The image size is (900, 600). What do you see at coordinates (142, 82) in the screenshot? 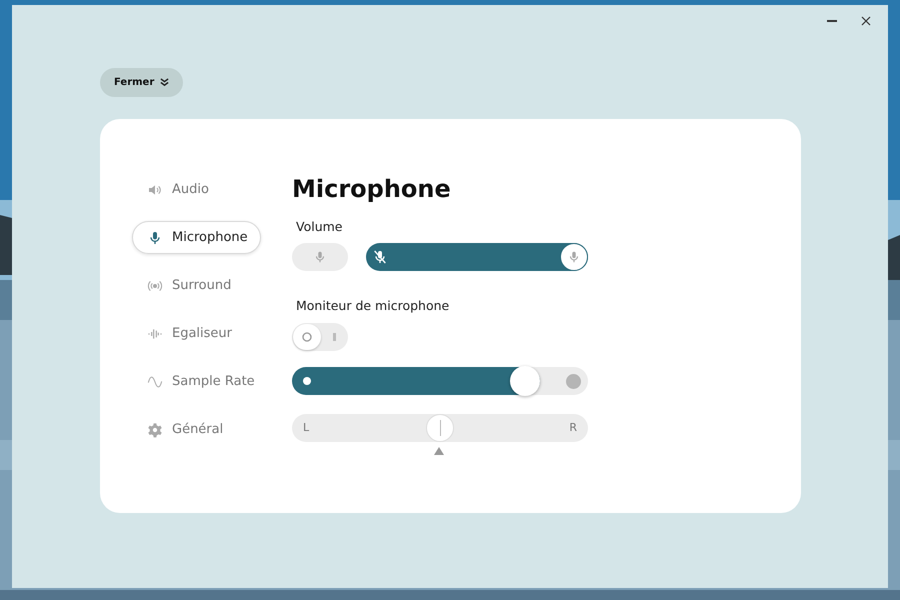
I see `close-menu-button: Fermer` at bounding box center [142, 82].